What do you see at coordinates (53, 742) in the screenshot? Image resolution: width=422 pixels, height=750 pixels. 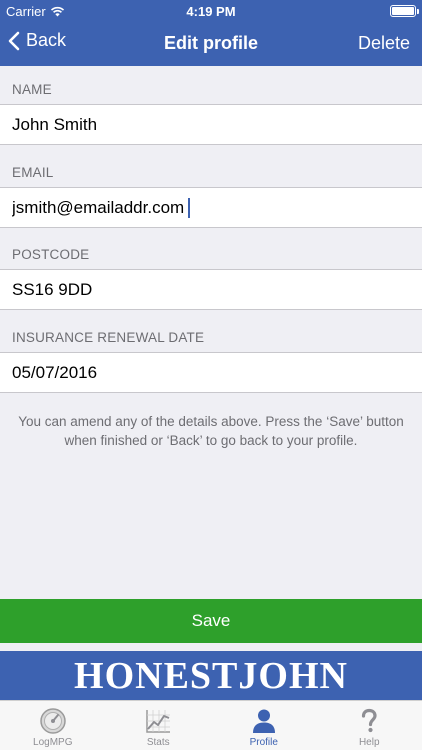 I see `tab-label-logmpg: LogMPG` at bounding box center [53, 742].